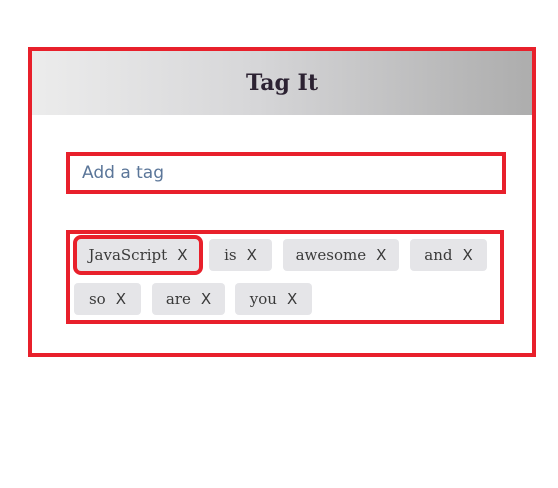  I want to click on tag-label: are, so click(178, 299).